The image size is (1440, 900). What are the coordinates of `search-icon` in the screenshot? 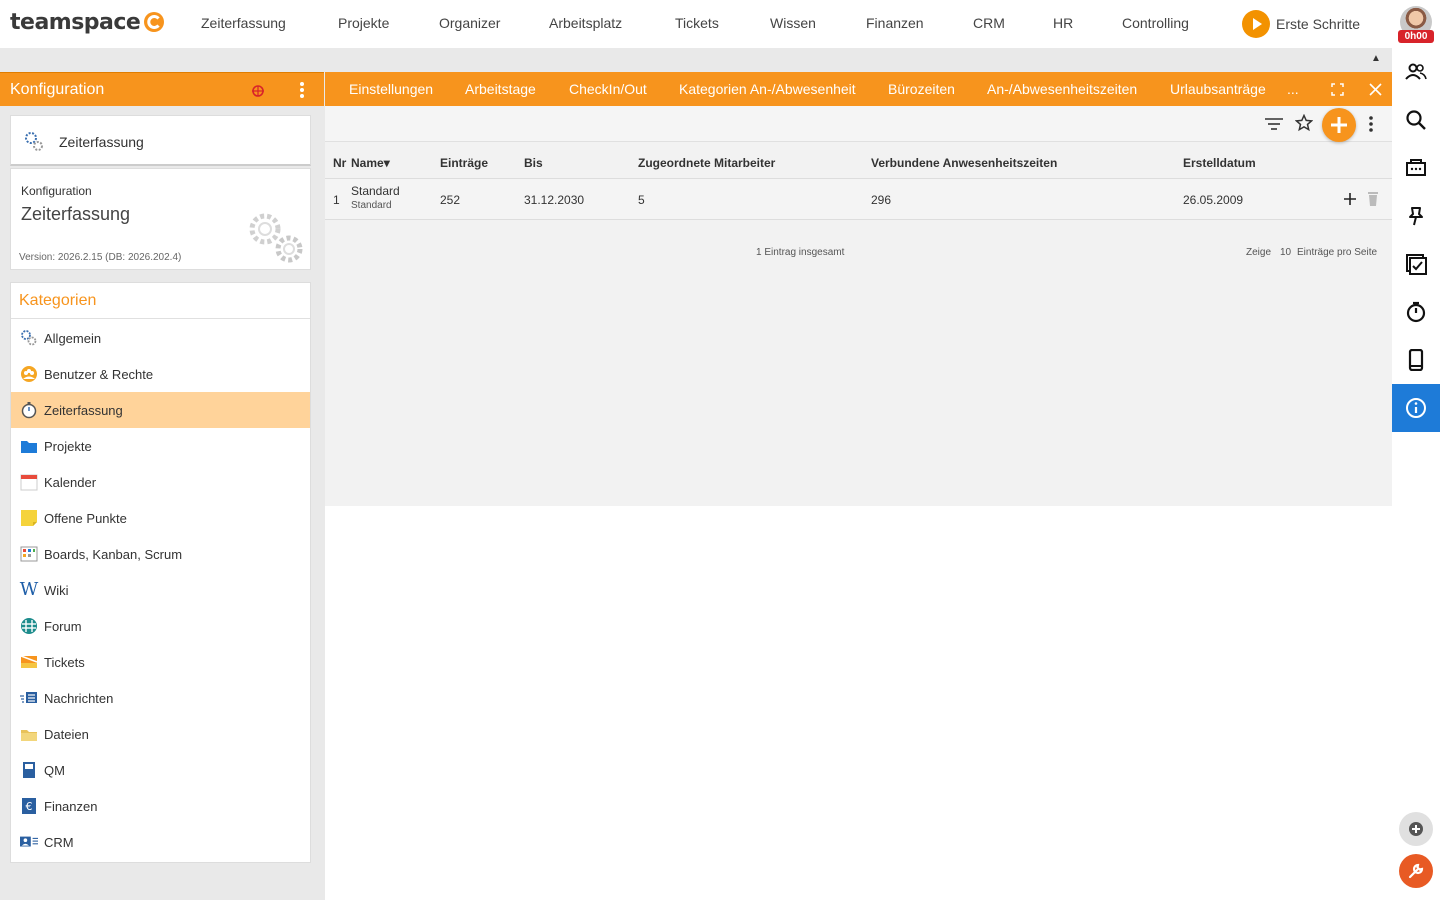 It's located at (1416, 120).